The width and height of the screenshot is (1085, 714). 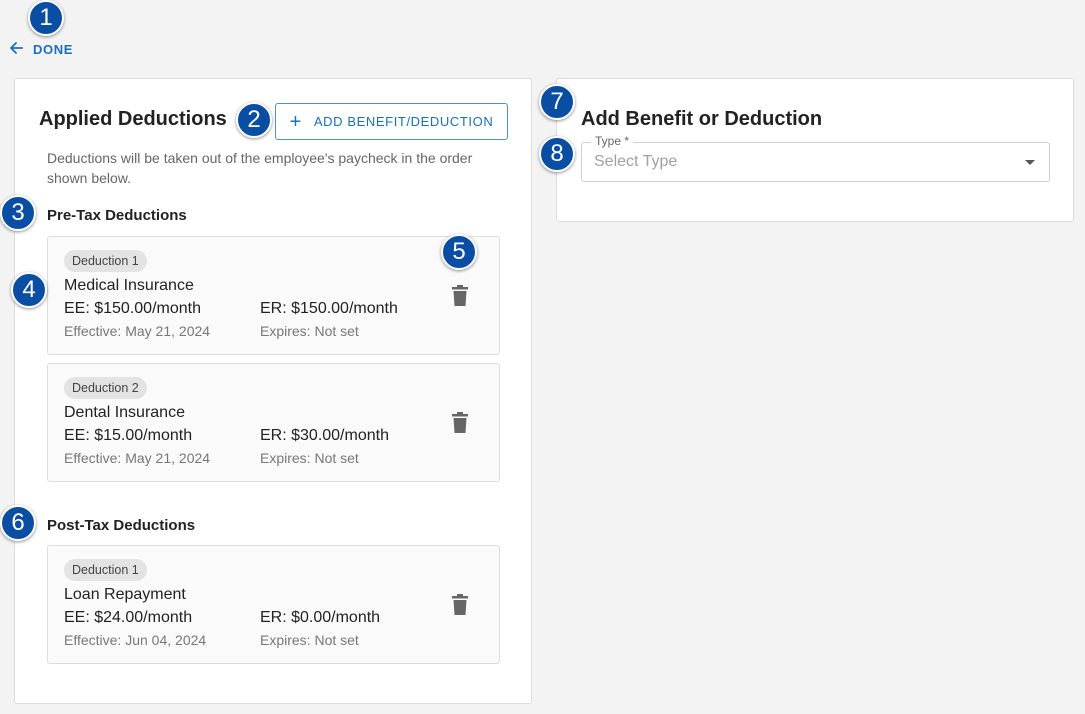 I want to click on annotation-marker-2: 2, so click(x=254, y=120).